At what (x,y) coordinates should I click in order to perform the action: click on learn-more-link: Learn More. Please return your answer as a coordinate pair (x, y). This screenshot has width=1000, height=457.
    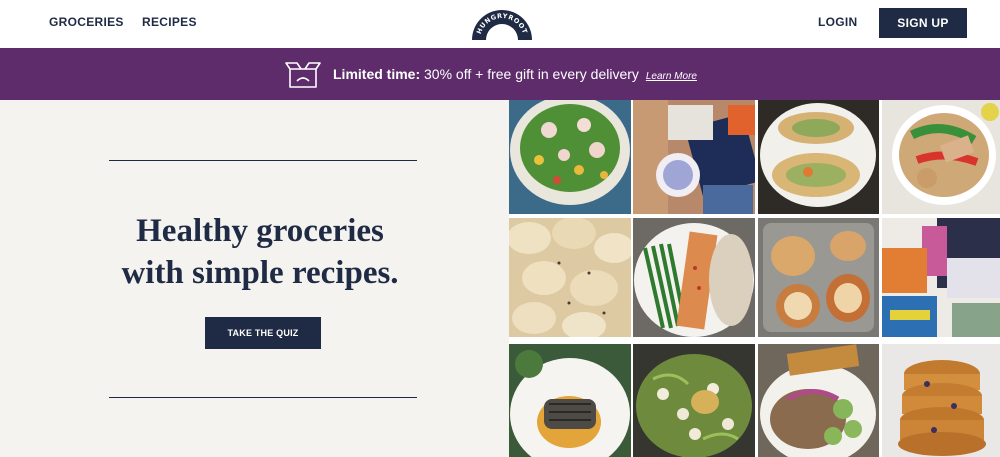
    Looking at the image, I should click on (671, 76).